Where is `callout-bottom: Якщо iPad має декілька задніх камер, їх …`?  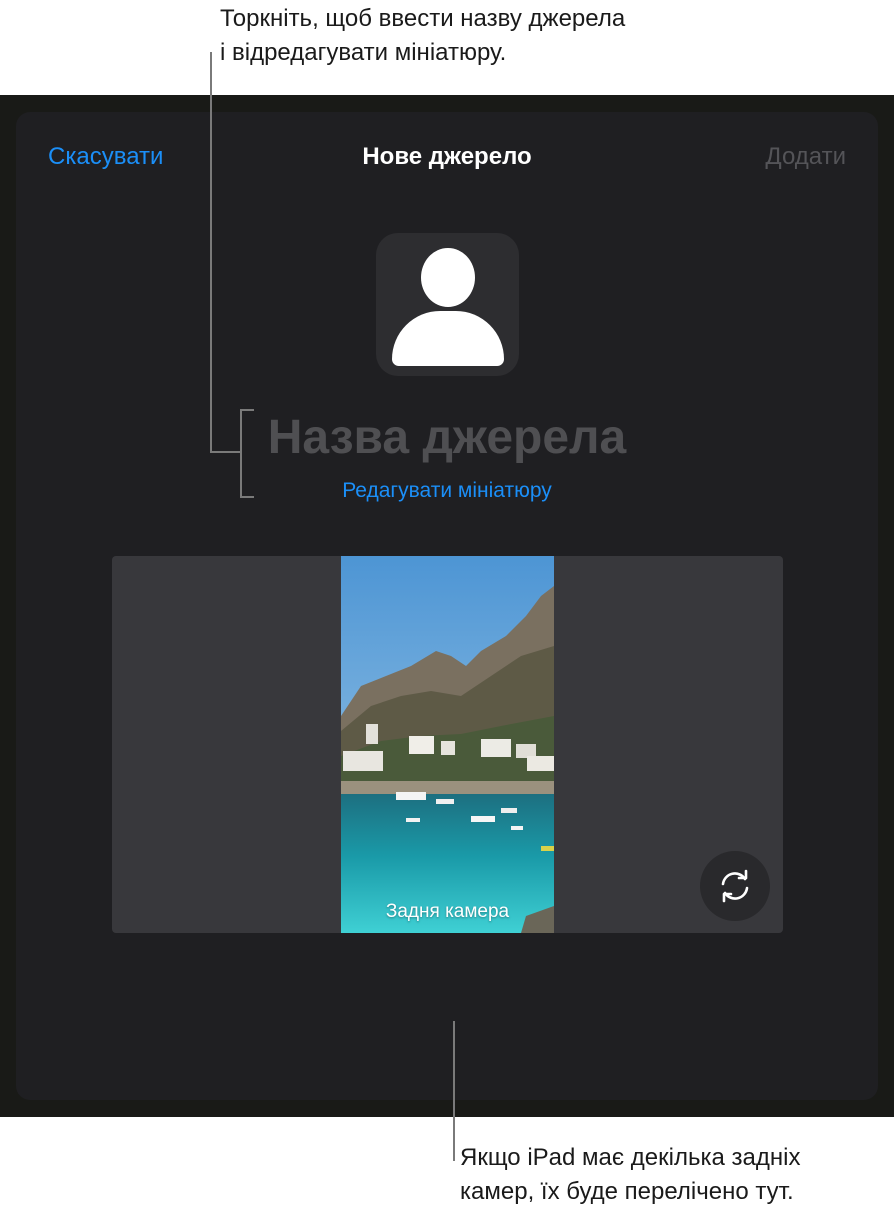 callout-bottom: Якщо iPad має декілька задніх камер, їх … is located at coordinates (630, 1175).